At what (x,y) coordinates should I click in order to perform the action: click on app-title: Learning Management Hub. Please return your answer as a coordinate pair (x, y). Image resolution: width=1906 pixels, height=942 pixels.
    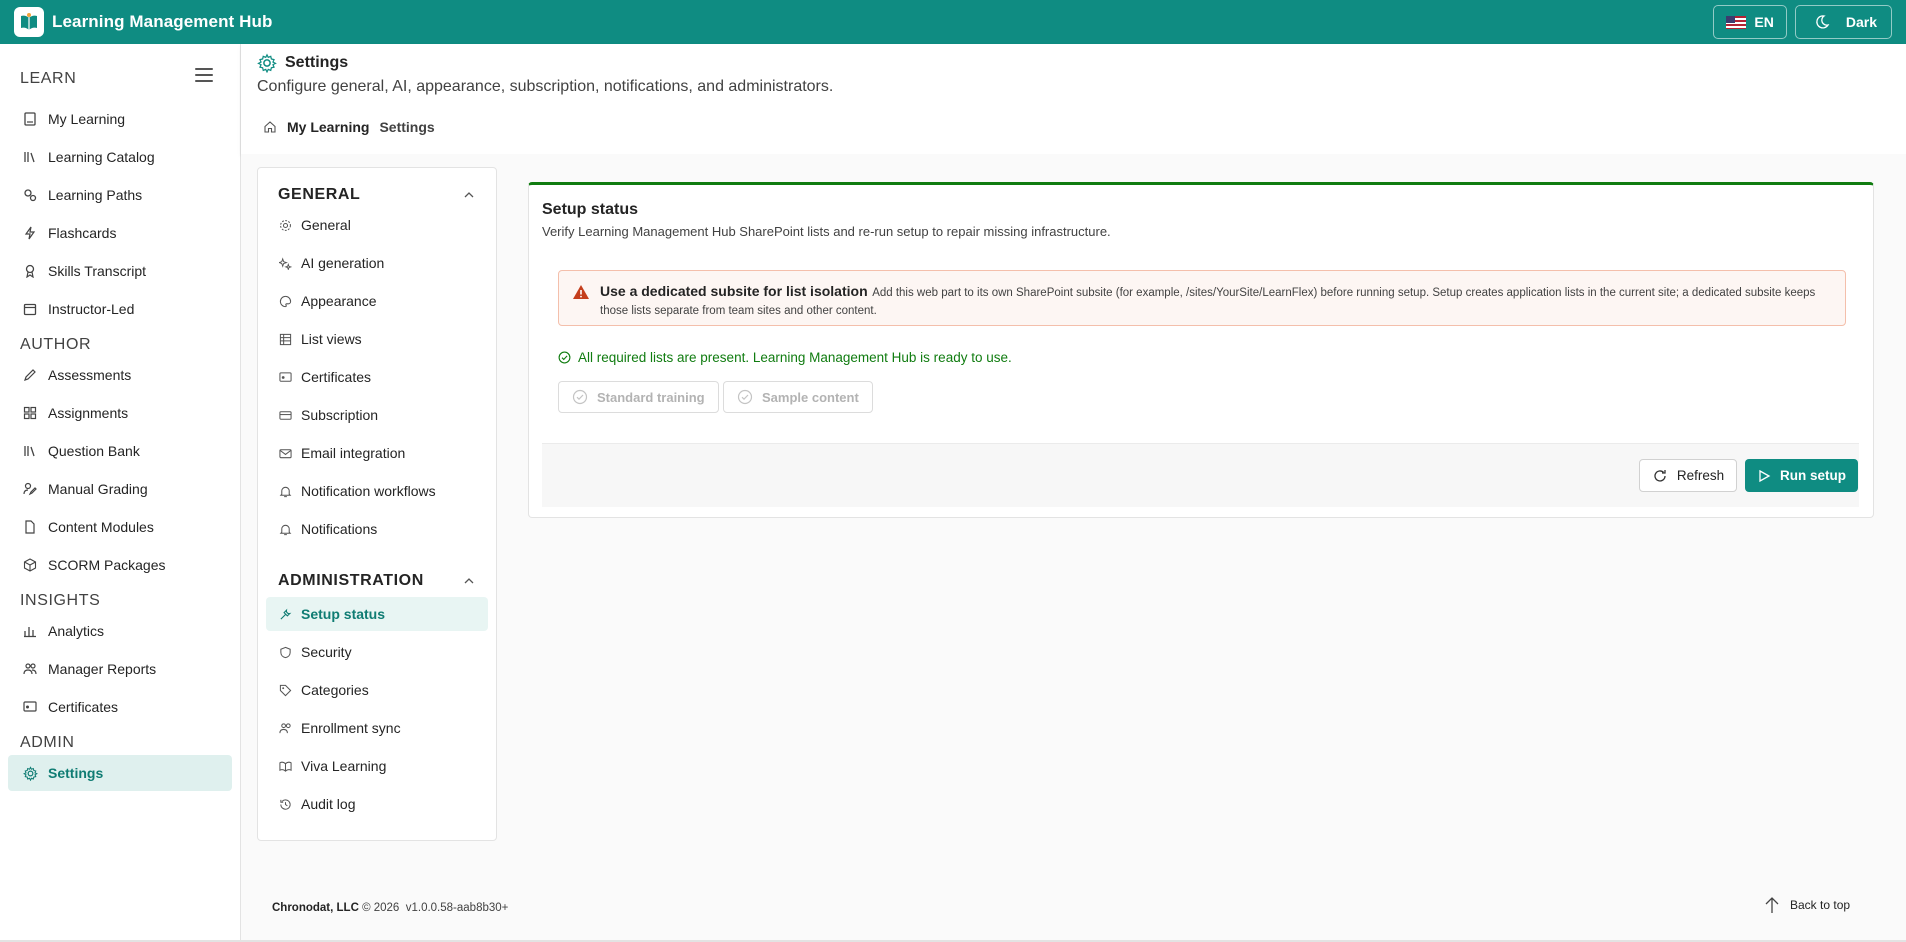
    Looking at the image, I should click on (162, 21).